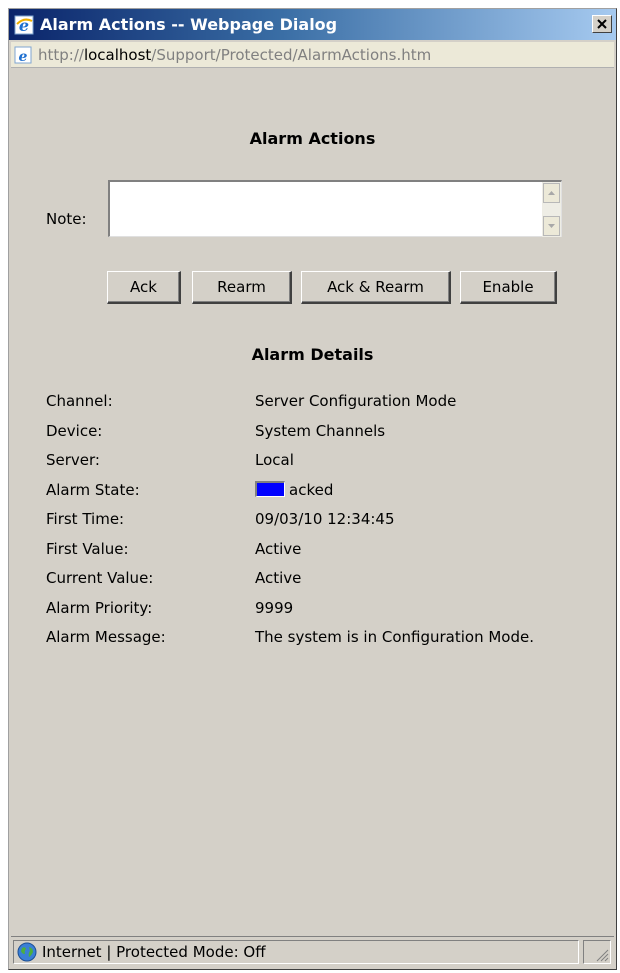 The height and width of the screenshot is (973, 620). Describe the element at coordinates (316, 614) in the screenshot. I see `detail-row-alarm-priority: Alarm Priority: 9999` at that location.